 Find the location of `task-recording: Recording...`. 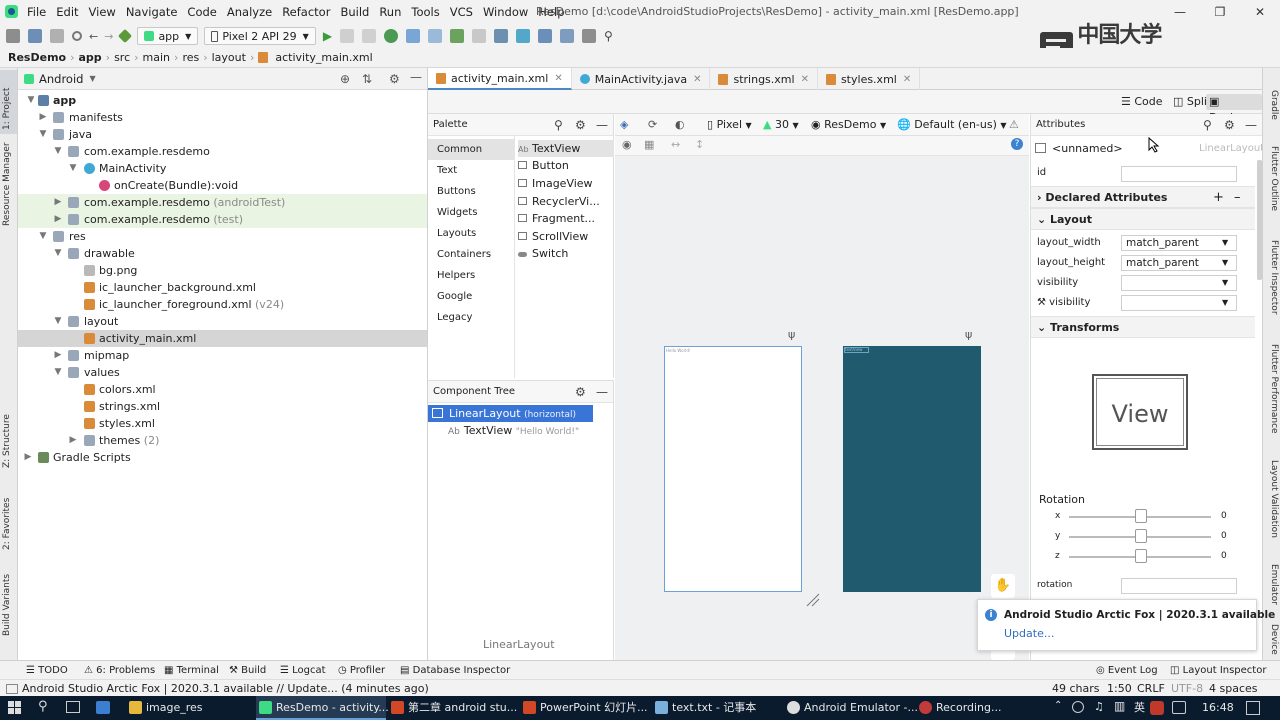

task-recording: Recording... is located at coordinates (971, 708).